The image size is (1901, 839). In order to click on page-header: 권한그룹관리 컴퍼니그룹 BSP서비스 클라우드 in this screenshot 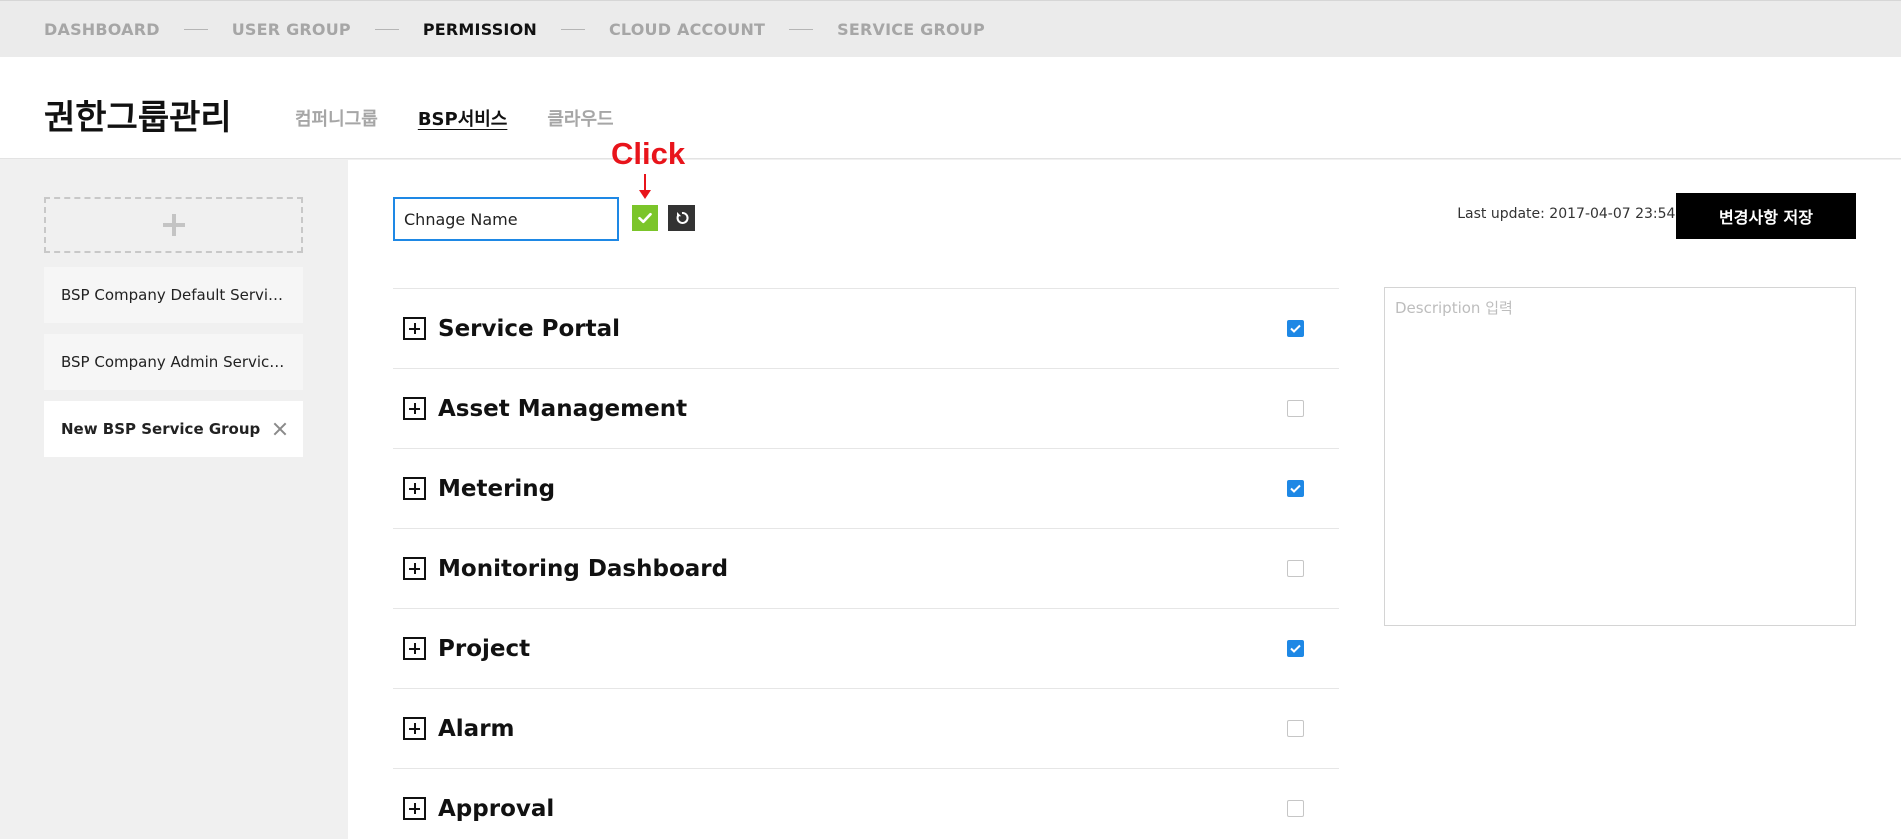, I will do `click(950, 108)`.